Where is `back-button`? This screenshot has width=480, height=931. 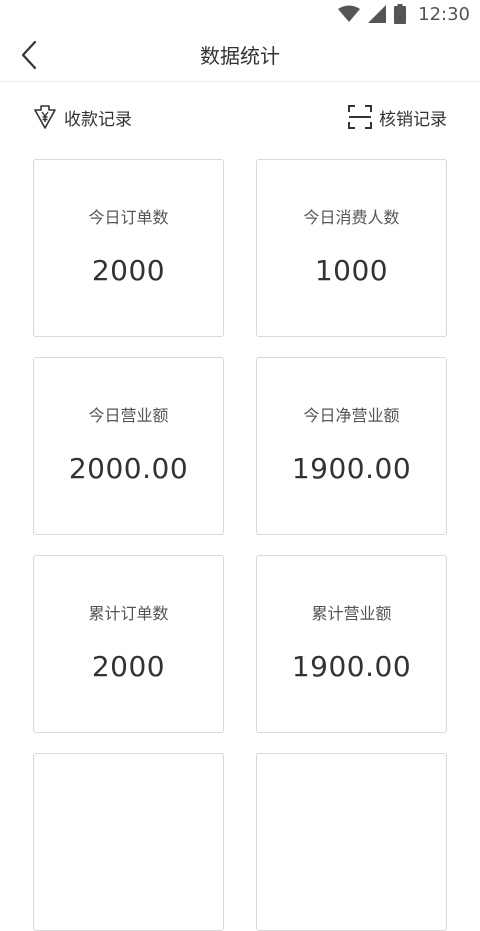 back-button is located at coordinates (29, 55).